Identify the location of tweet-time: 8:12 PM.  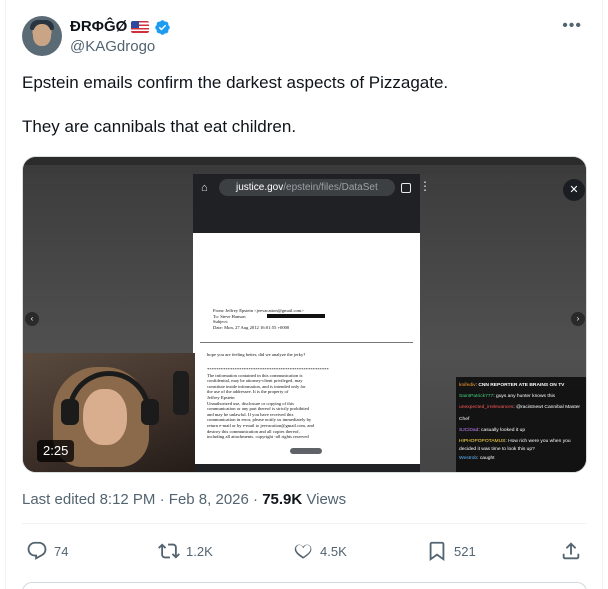
(128, 499).